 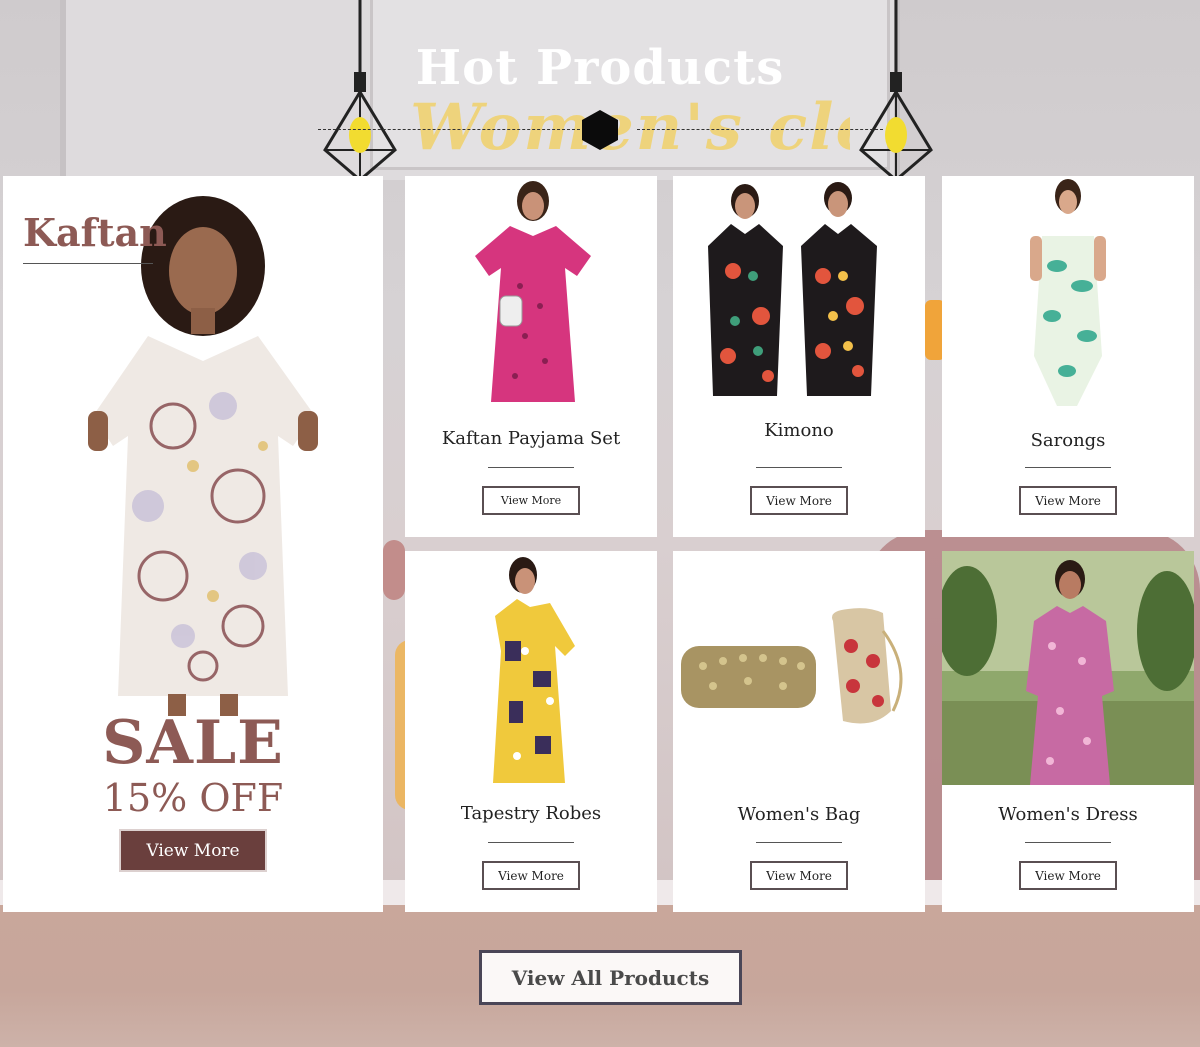 What do you see at coordinates (799, 430) in the screenshot?
I see `product-name: Kimono` at bounding box center [799, 430].